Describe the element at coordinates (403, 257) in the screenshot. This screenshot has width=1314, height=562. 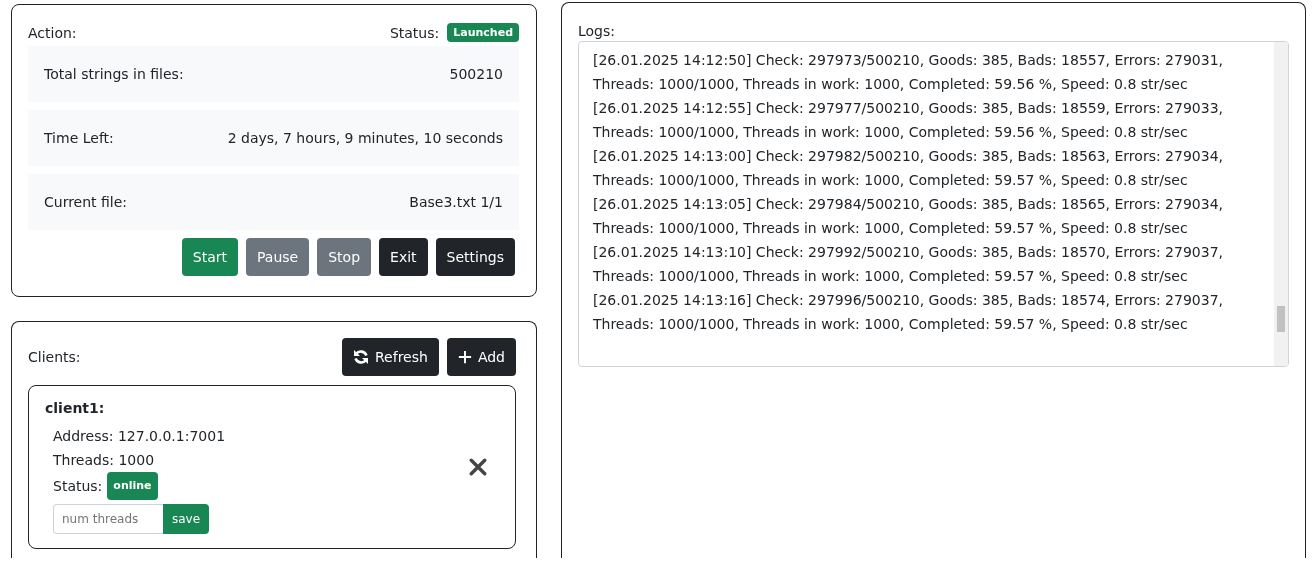
I see `action-button: Exit` at that location.